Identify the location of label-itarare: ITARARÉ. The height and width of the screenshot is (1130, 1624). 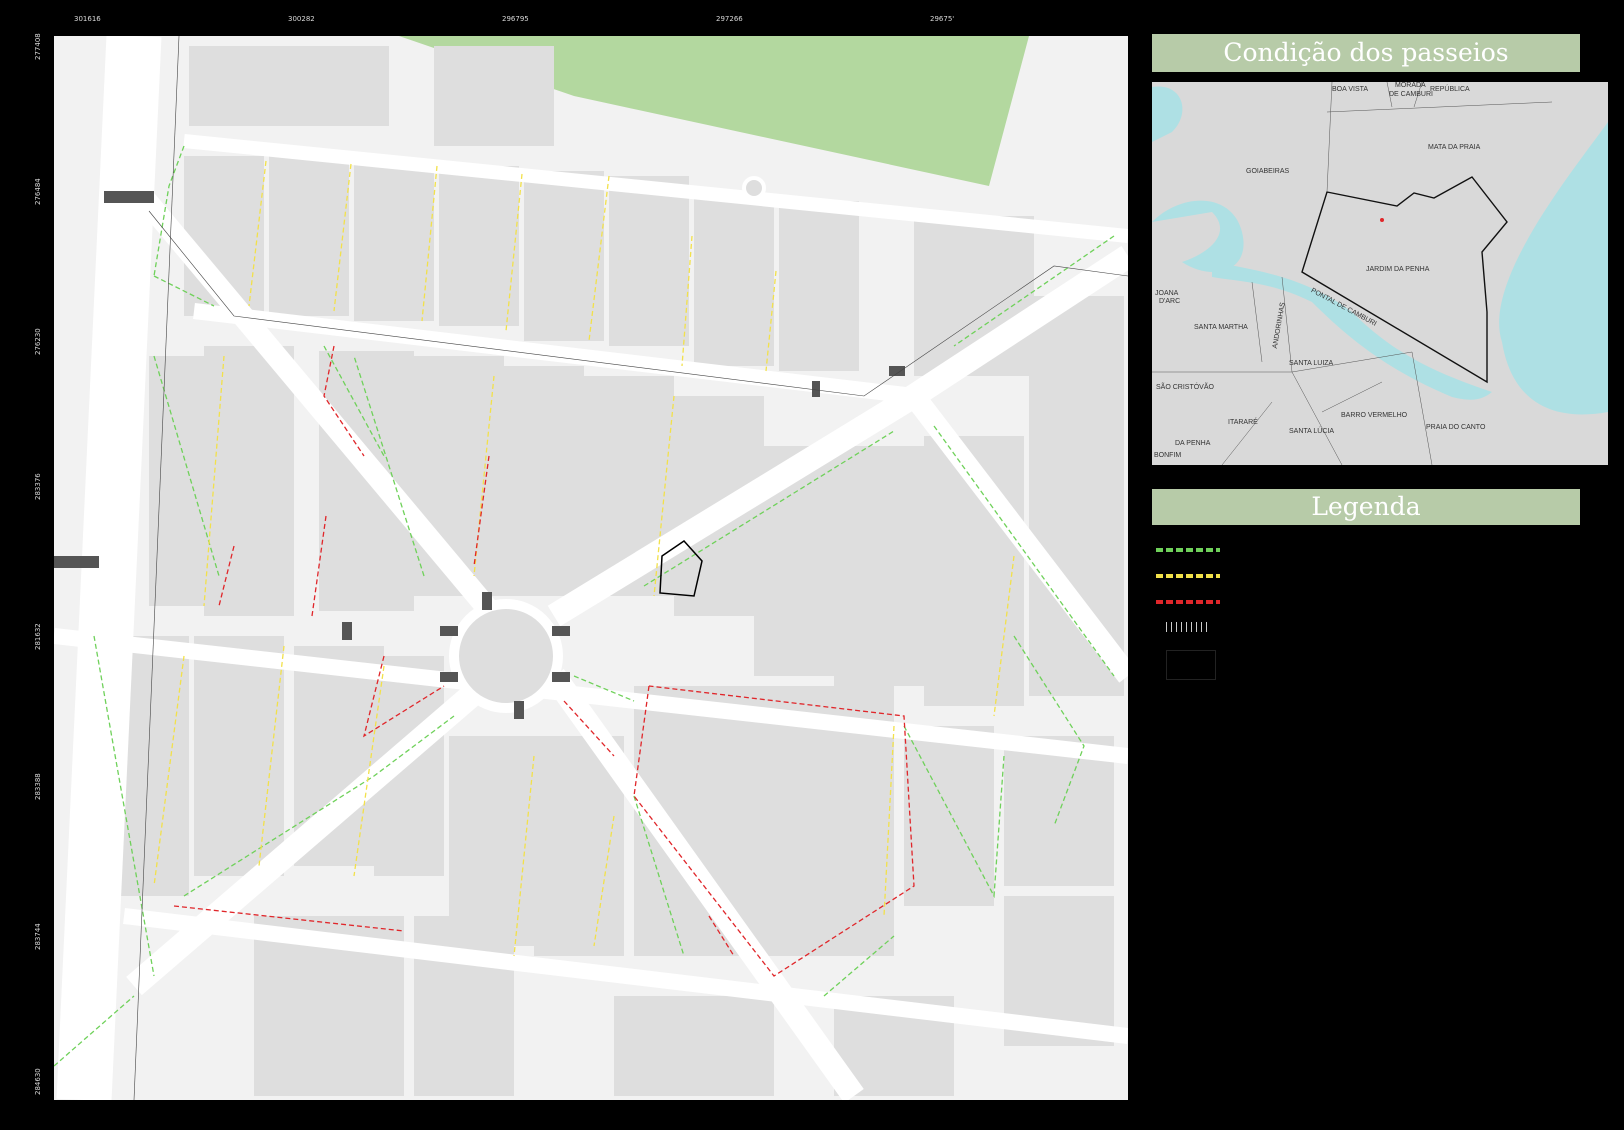
(1243, 422).